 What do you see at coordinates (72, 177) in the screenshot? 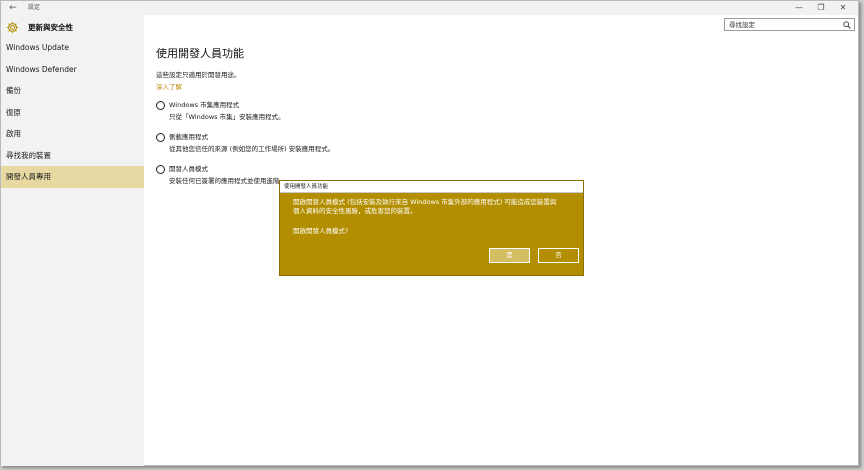
I see `sidebar-item-for-developers: 開發人員專用` at bounding box center [72, 177].